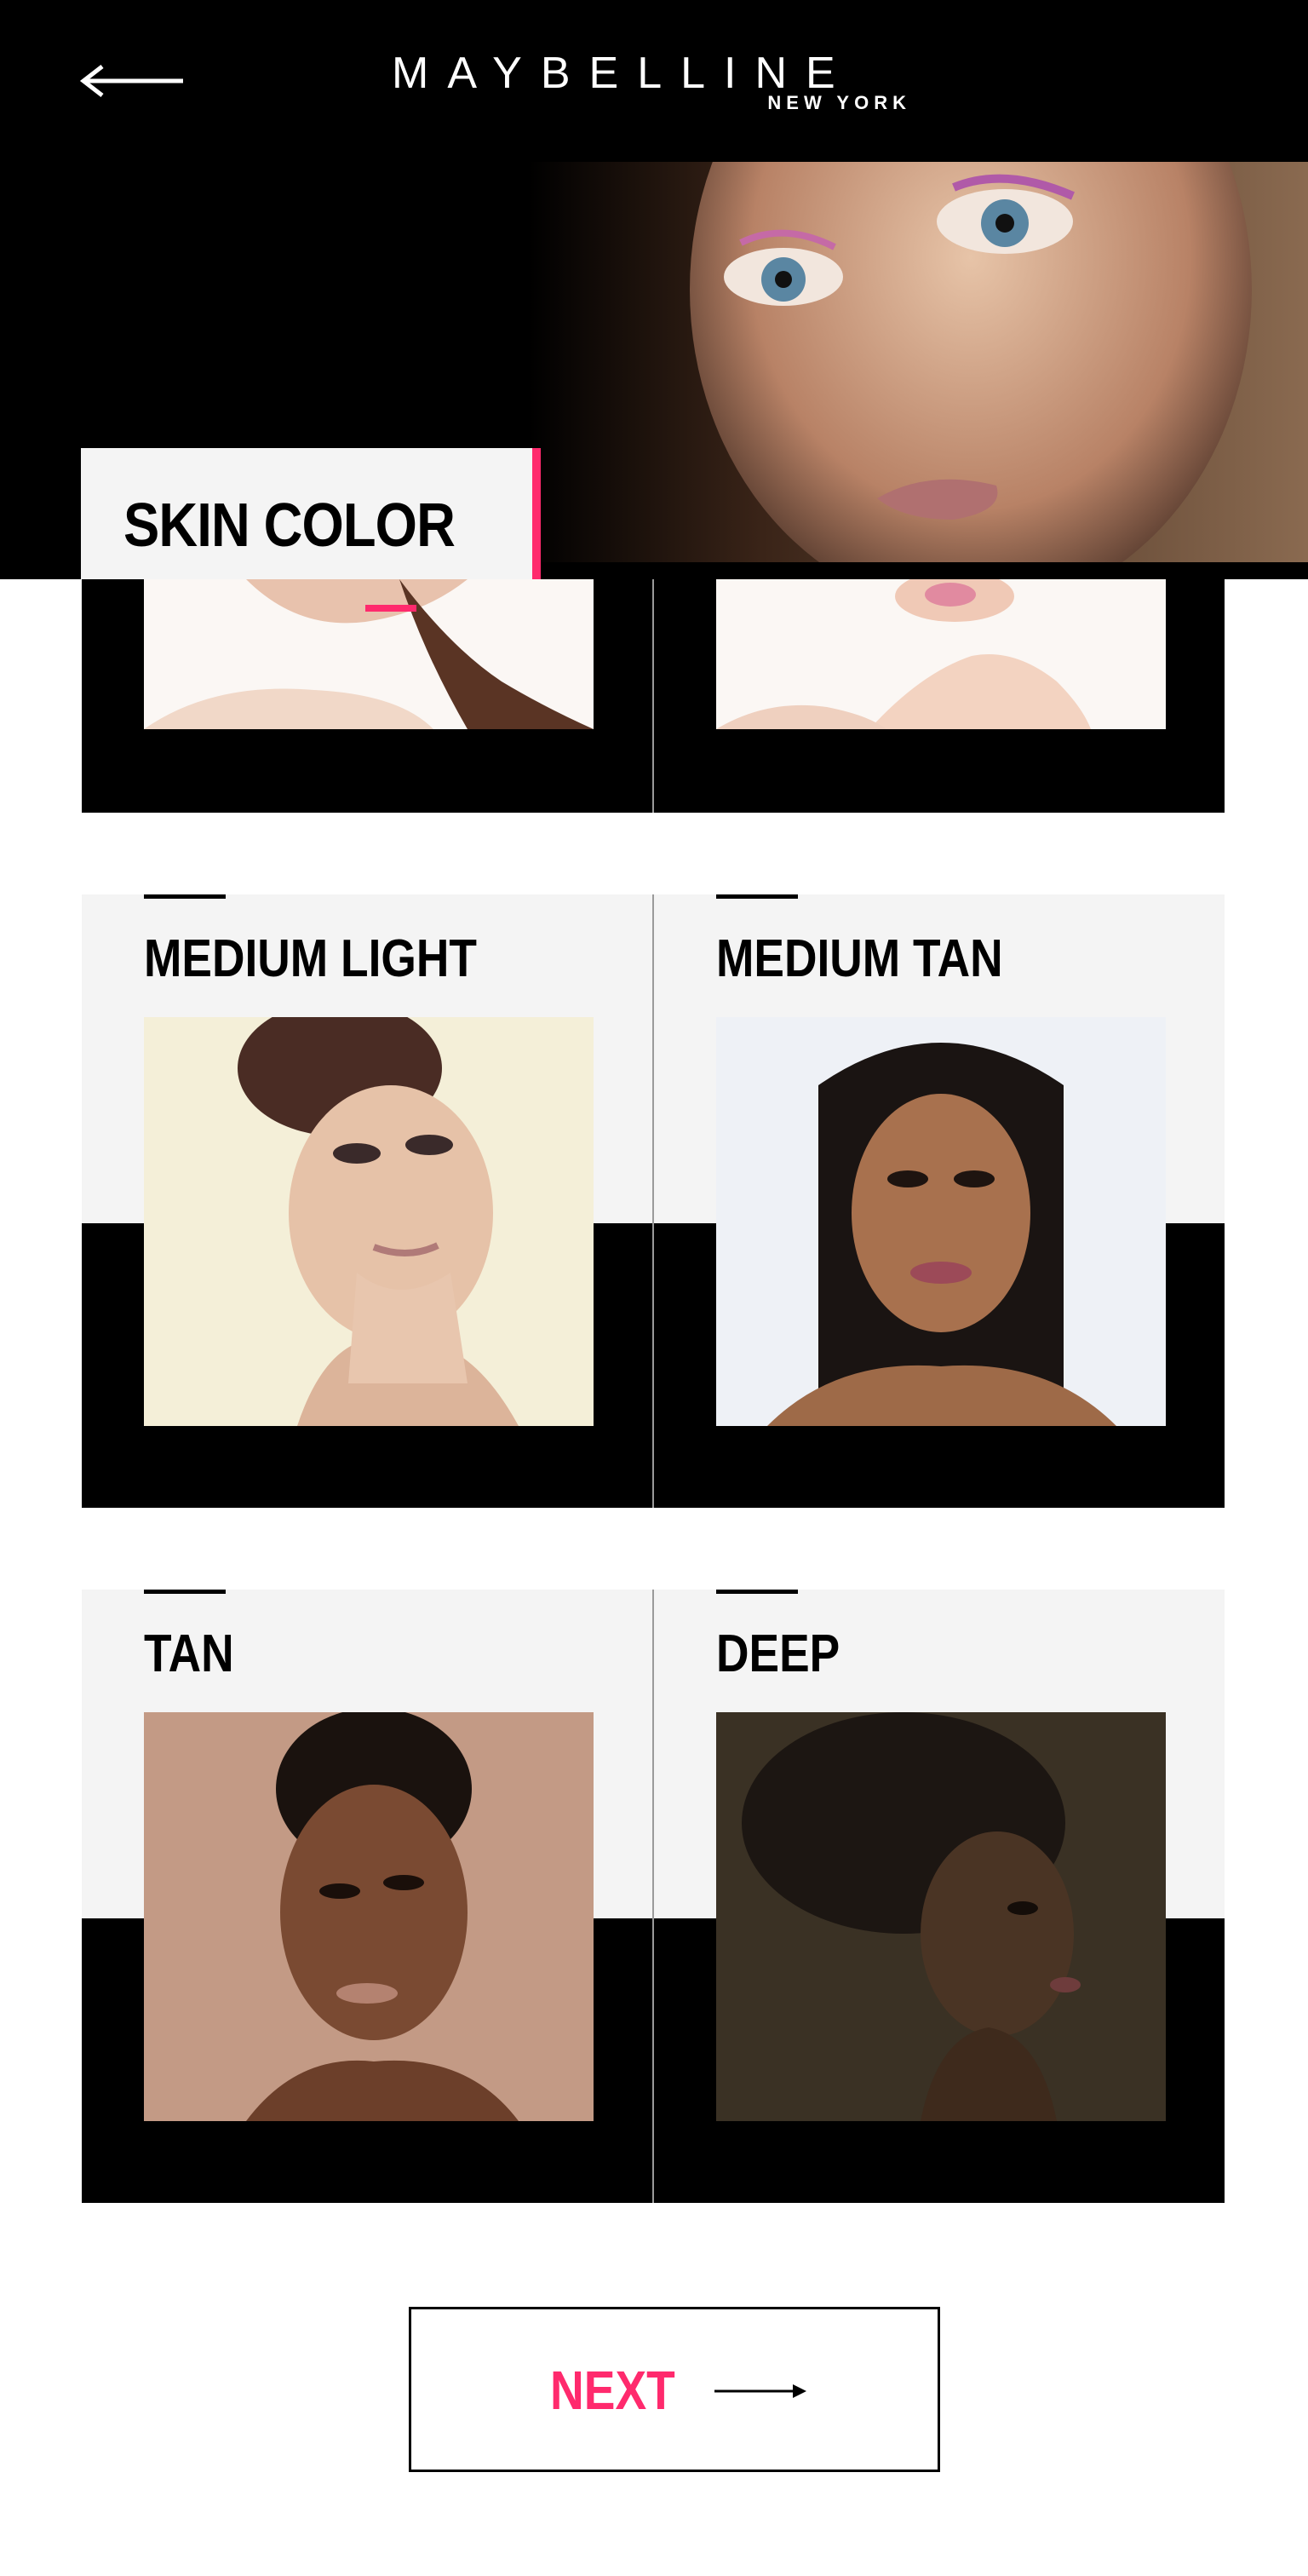 The image size is (1308, 2576). I want to click on brand-subtitle: NEW YORK, so click(839, 103).